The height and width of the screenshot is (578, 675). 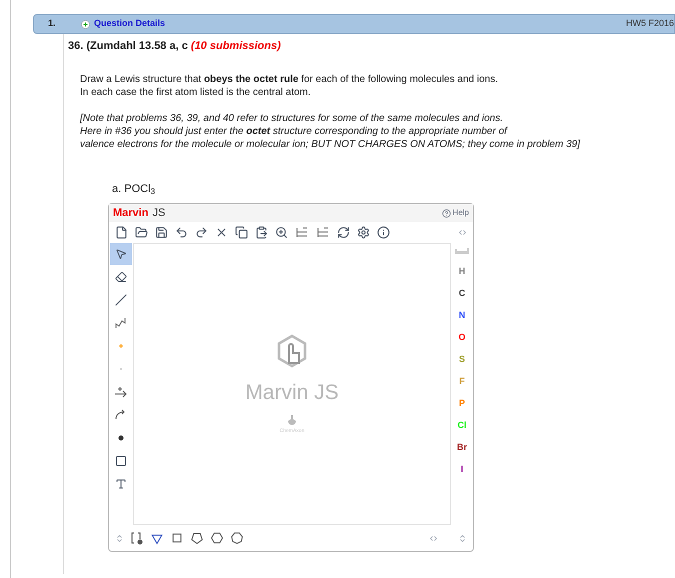 I want to click on periodic-table-icon, so click(x=462, y=251).